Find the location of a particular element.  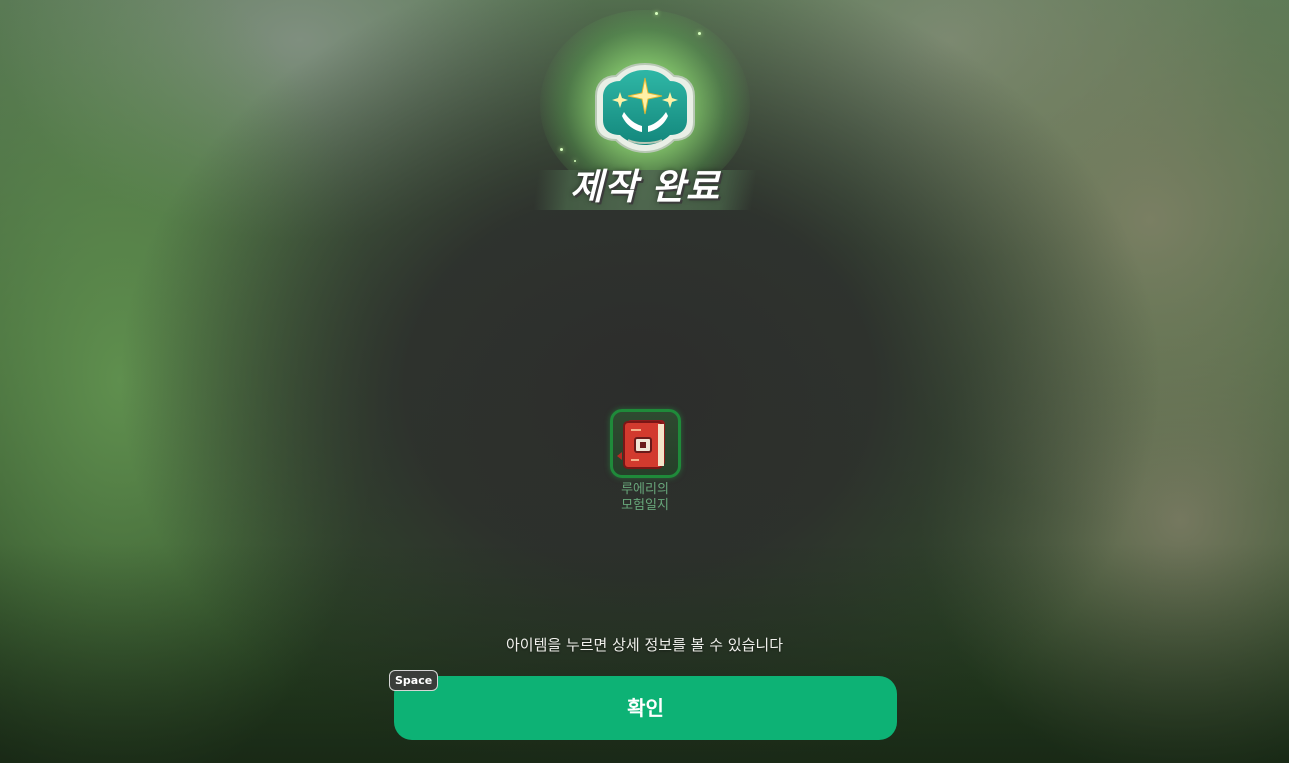

crafted-item-slot is located at coordinates (645, 443).